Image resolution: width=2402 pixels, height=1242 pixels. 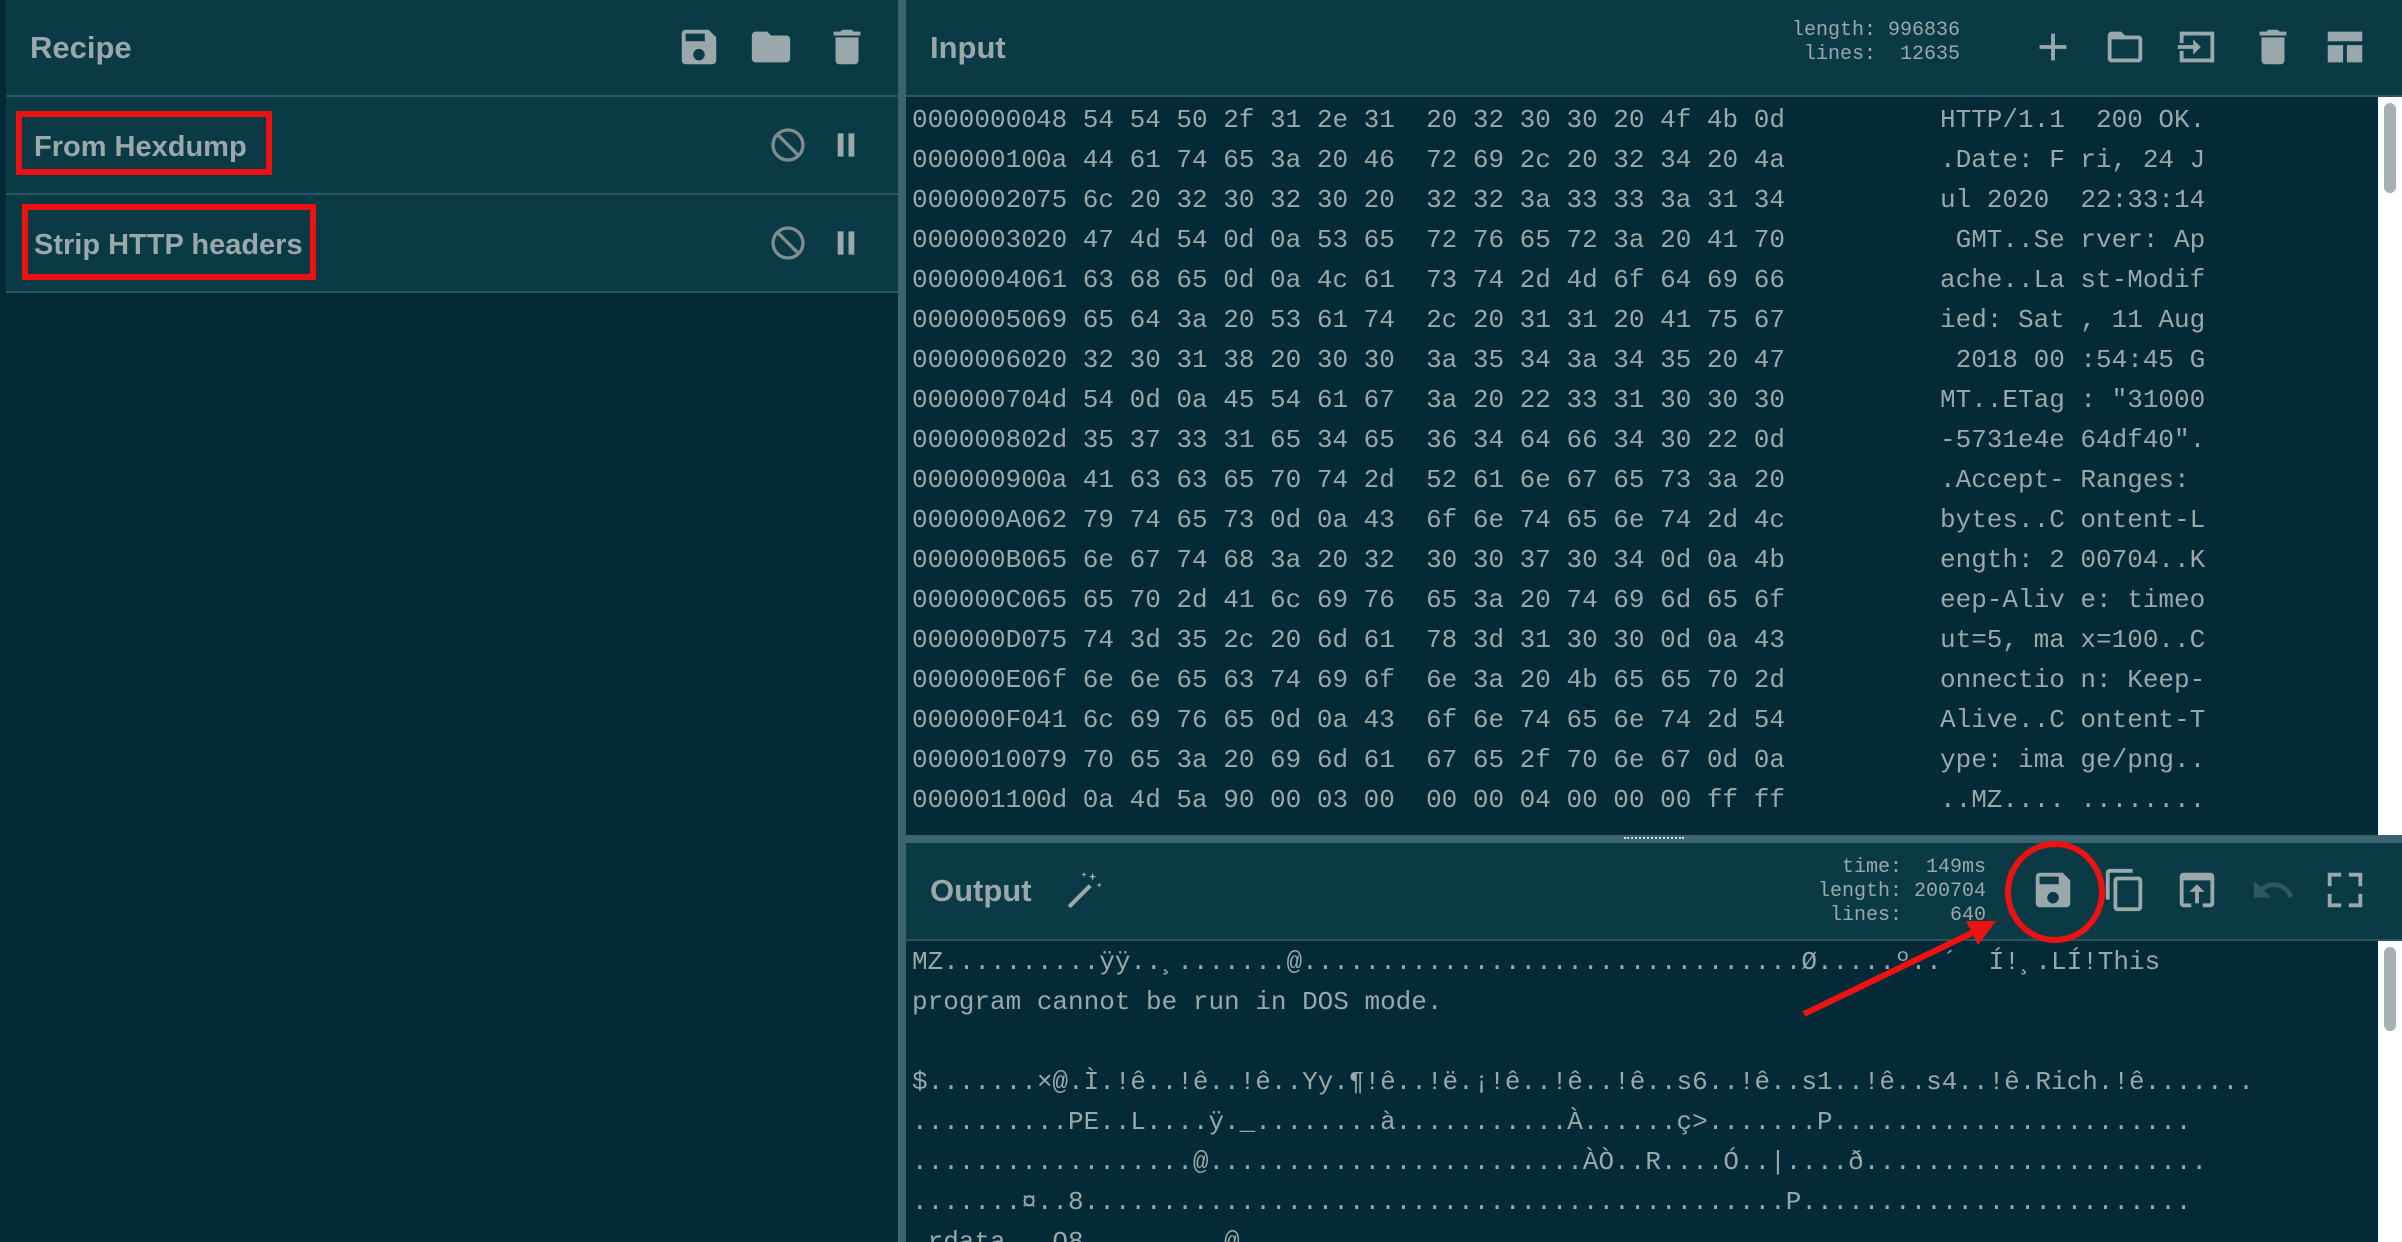 What do you see at coordinates (1177, 1002) in the screenshot?
I see `output-line: program cannot be run in DOS mode.` at bounding box center [1177, 1002].